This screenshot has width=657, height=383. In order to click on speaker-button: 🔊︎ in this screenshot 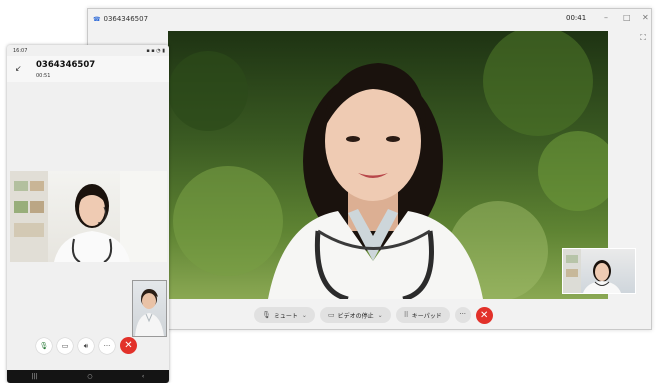, I will do `click(86, 345)`.